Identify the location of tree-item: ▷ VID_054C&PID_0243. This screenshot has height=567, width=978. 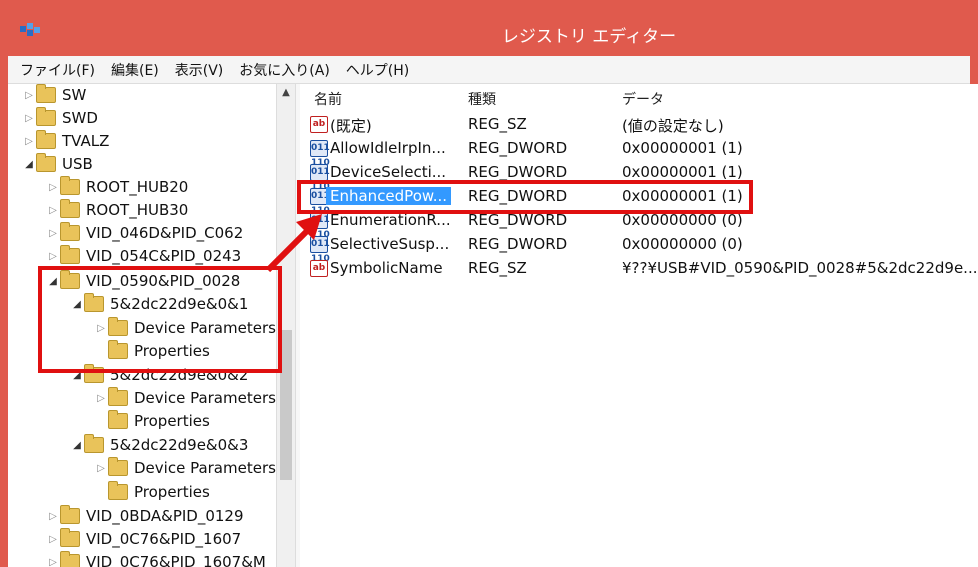
(143, 256).